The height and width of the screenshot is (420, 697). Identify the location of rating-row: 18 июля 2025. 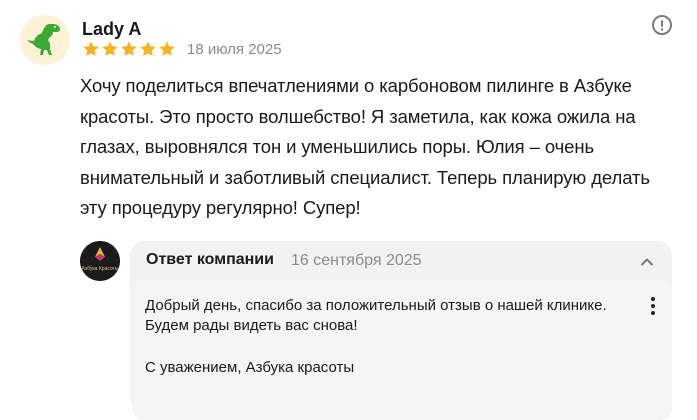
(182, 49).